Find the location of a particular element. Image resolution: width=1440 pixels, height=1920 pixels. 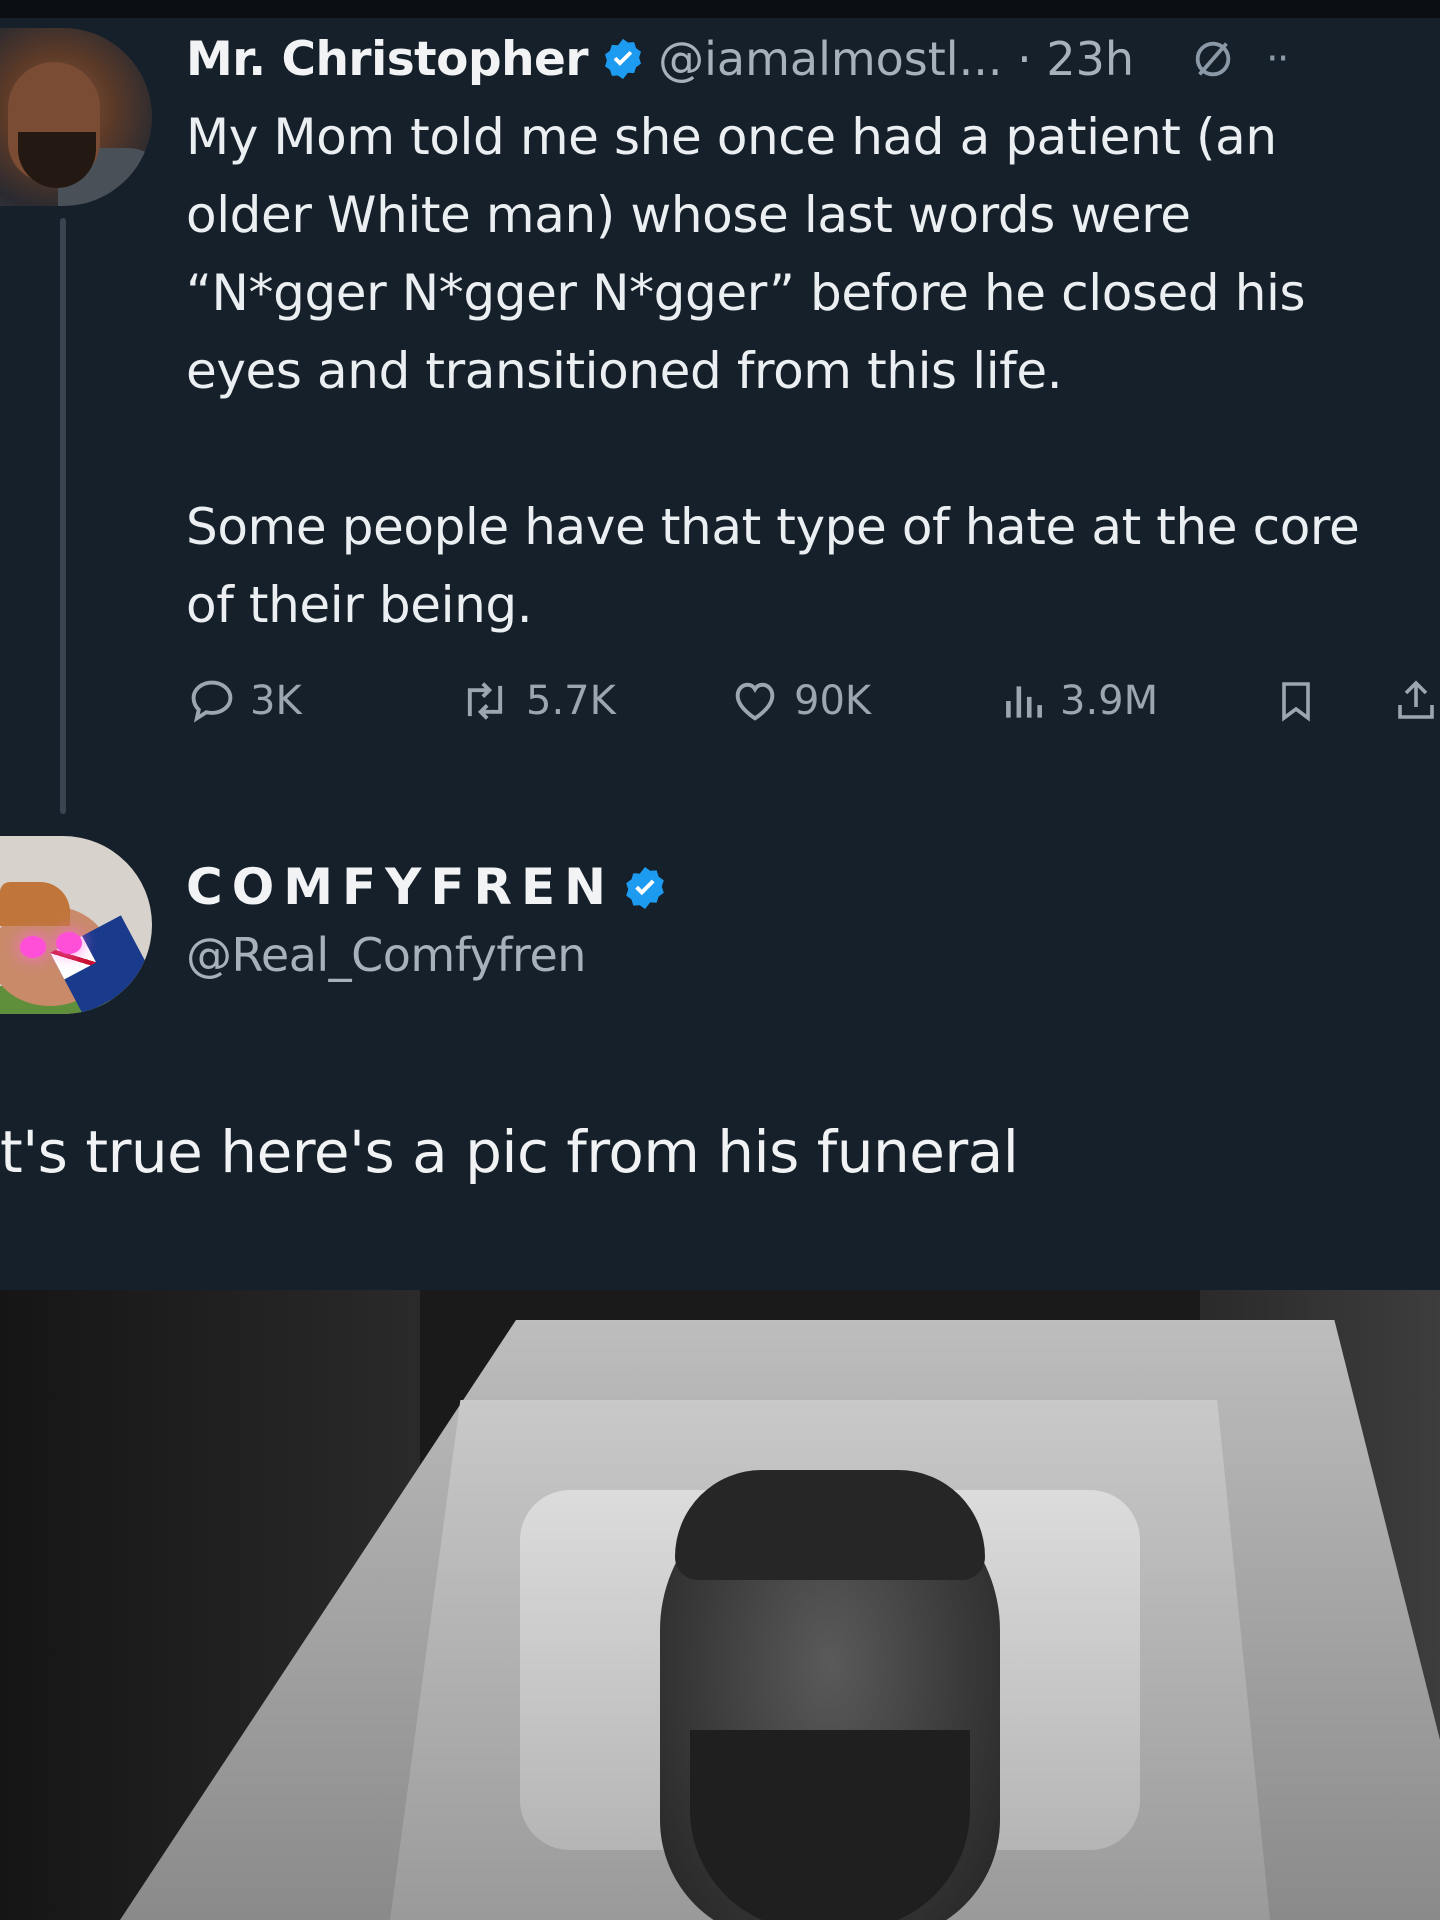

reply-icon is located at coordinates (212, 701).